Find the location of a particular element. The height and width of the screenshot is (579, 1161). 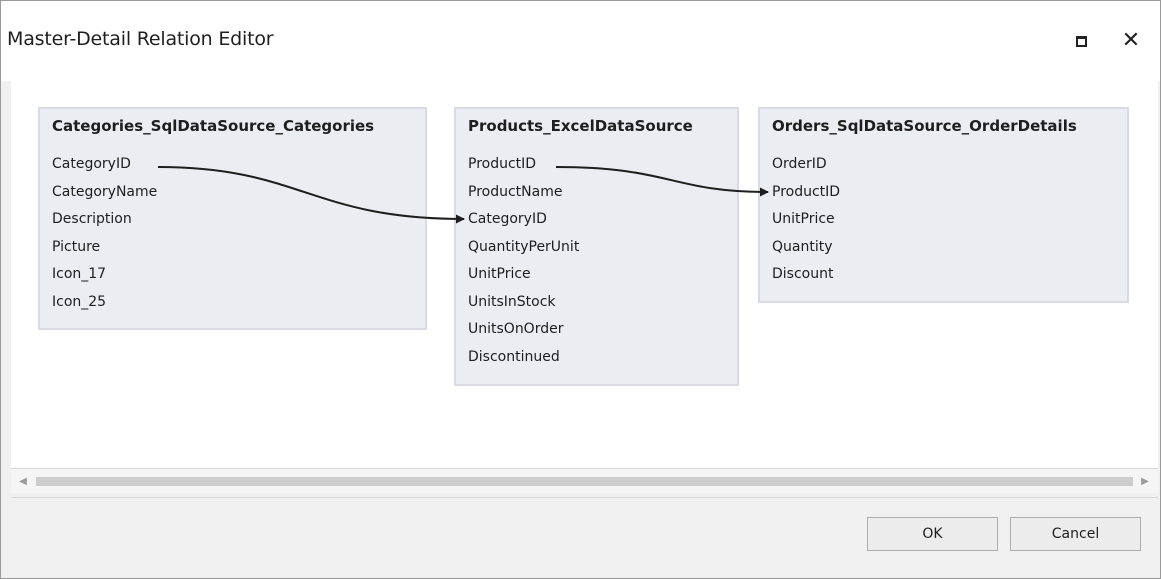

maximize-button is located at coordinates (1081, 41).